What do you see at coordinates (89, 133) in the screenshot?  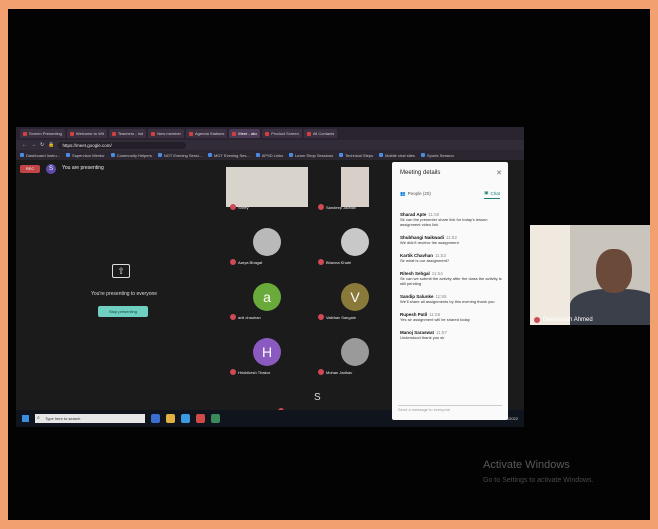 I see `tab-label: Welcome to Wit` at bounding box center [89, 133].